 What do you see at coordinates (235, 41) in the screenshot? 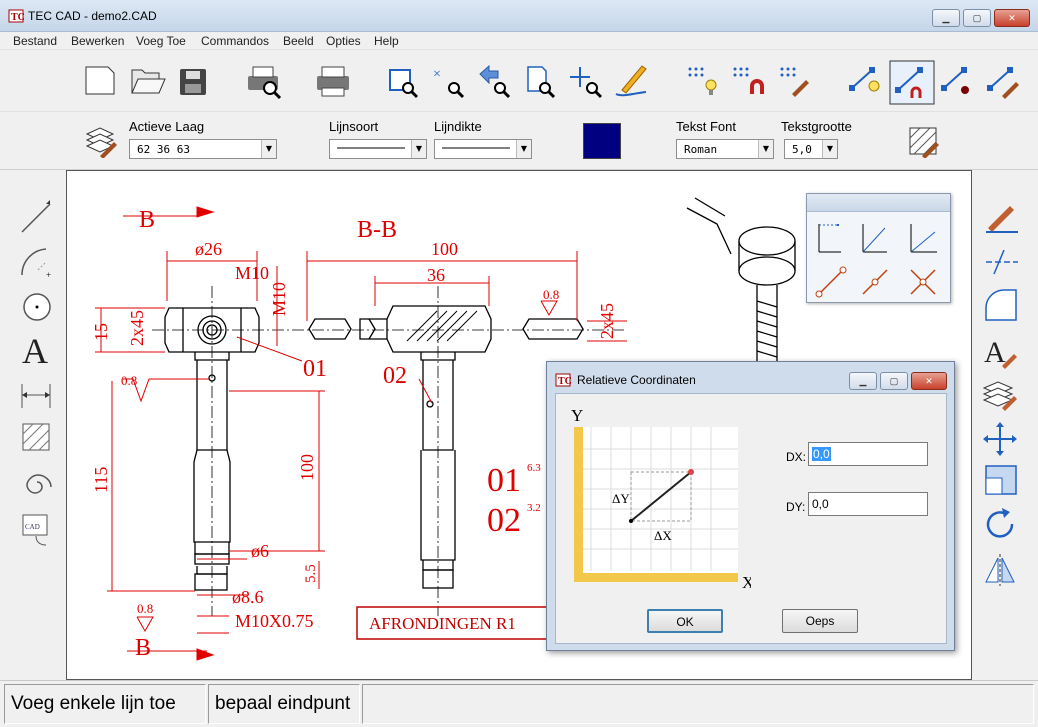
I see `menu-commandos: Commandos` at bounding box center [235, 41].